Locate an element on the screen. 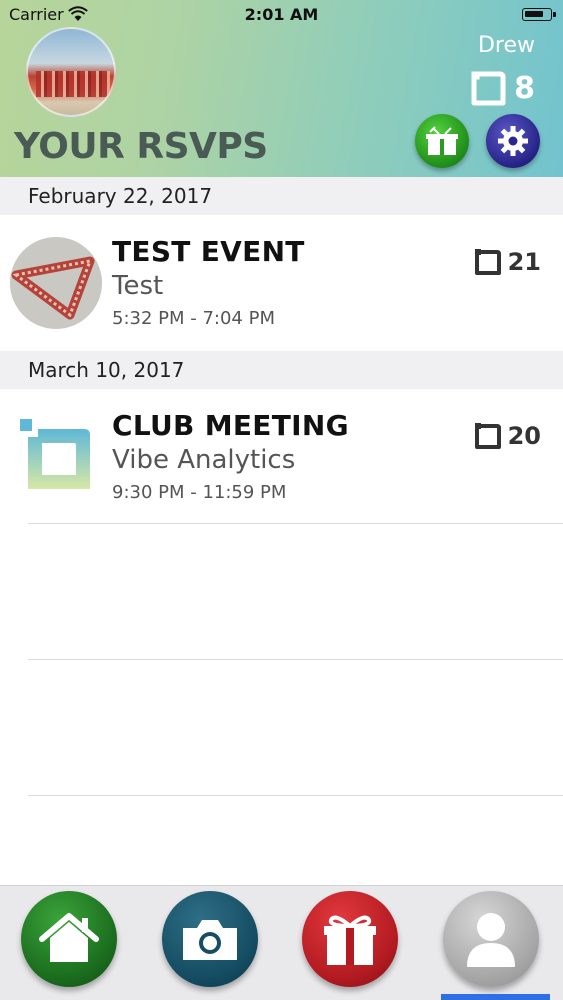 The height and width of the screenshot is (1000, 563). user-name: Drew is located at coordinates (506, 45).